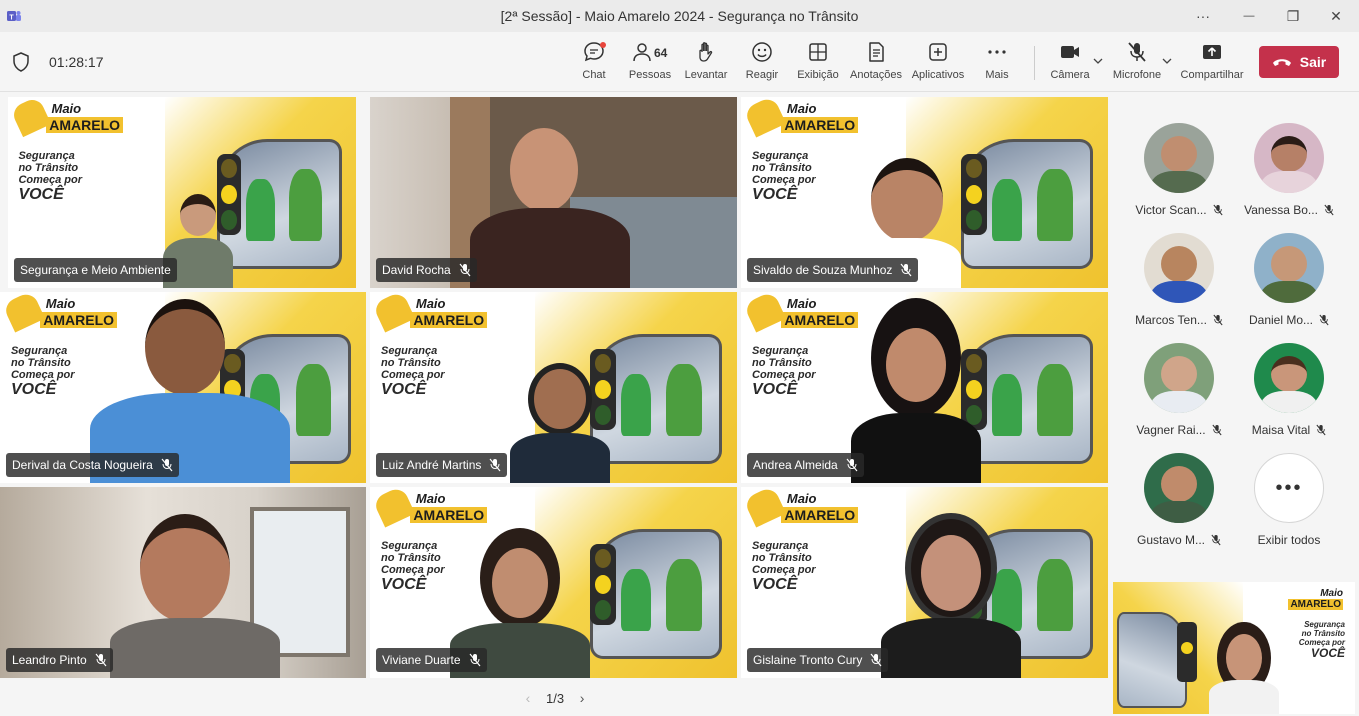 This screenshot has width=1359, height=716. What do you see at coordinates (818, 63) in the screenshot?
I see `view-button: Exibição` at bounding box center [818, 63].